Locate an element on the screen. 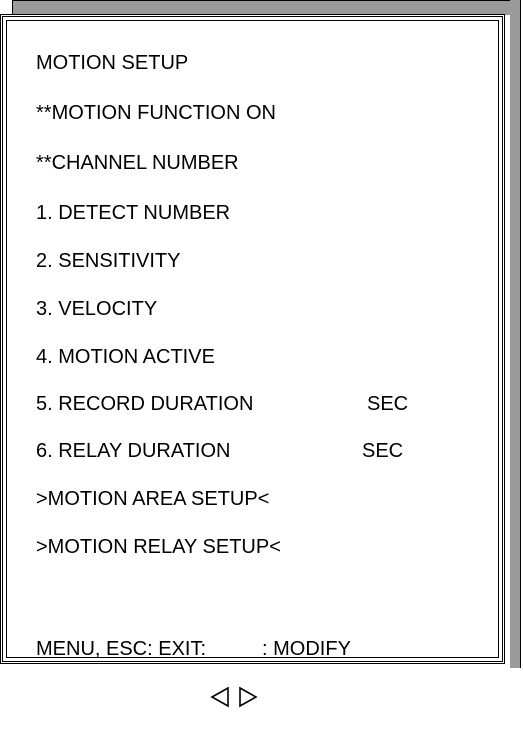 This screenshot has width=523, height=756. menu-item-motion-active: 4. MOTION ACTIVE is located at coordinates (125, 357).